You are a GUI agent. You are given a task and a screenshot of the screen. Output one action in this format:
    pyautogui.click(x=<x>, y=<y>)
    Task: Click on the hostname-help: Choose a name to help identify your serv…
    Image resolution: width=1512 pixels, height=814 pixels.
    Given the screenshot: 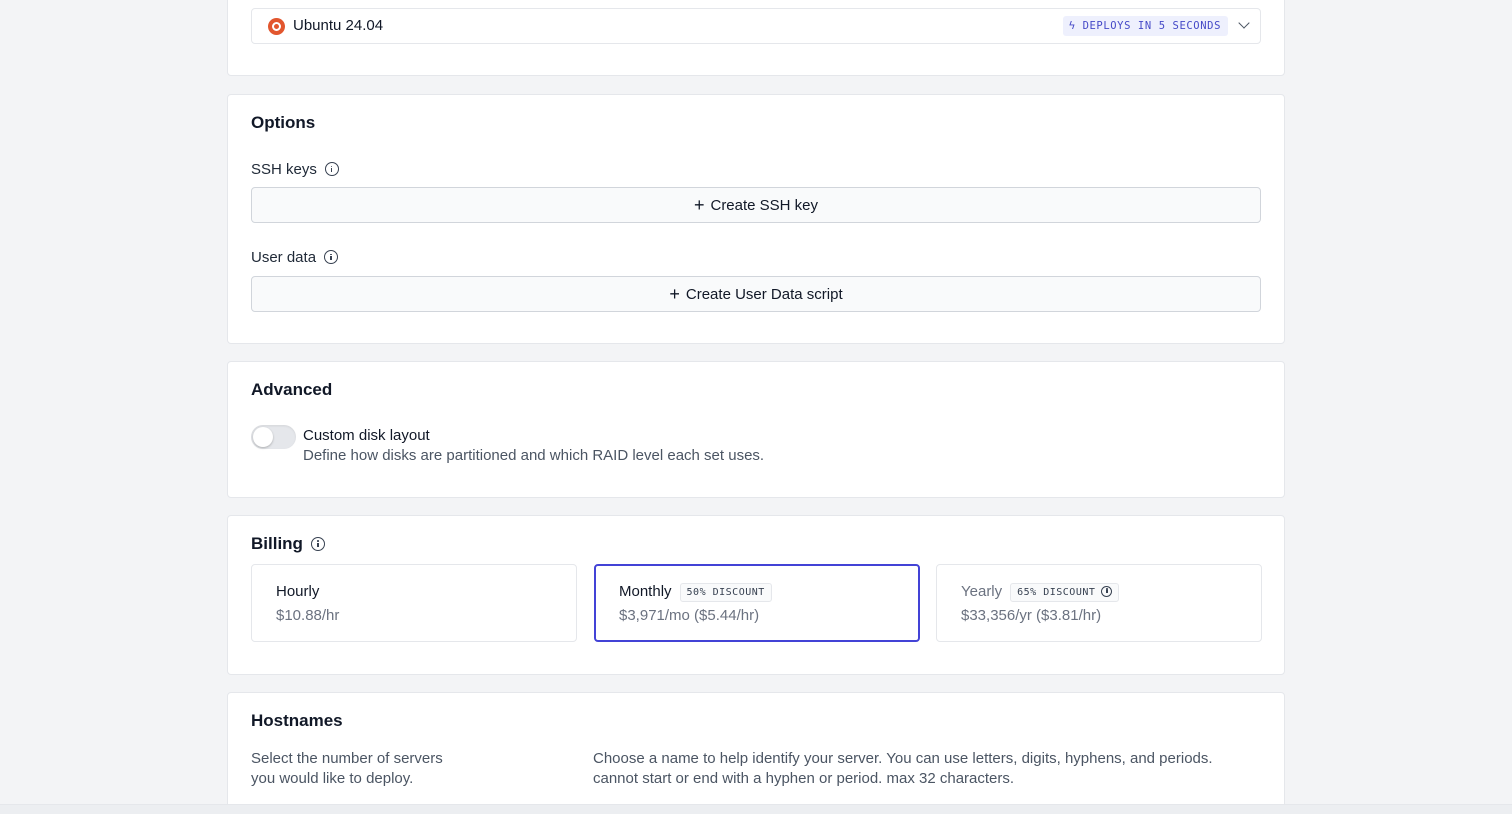 What is the action you would take?
    pyautogui.click(x=903, y=769)
    